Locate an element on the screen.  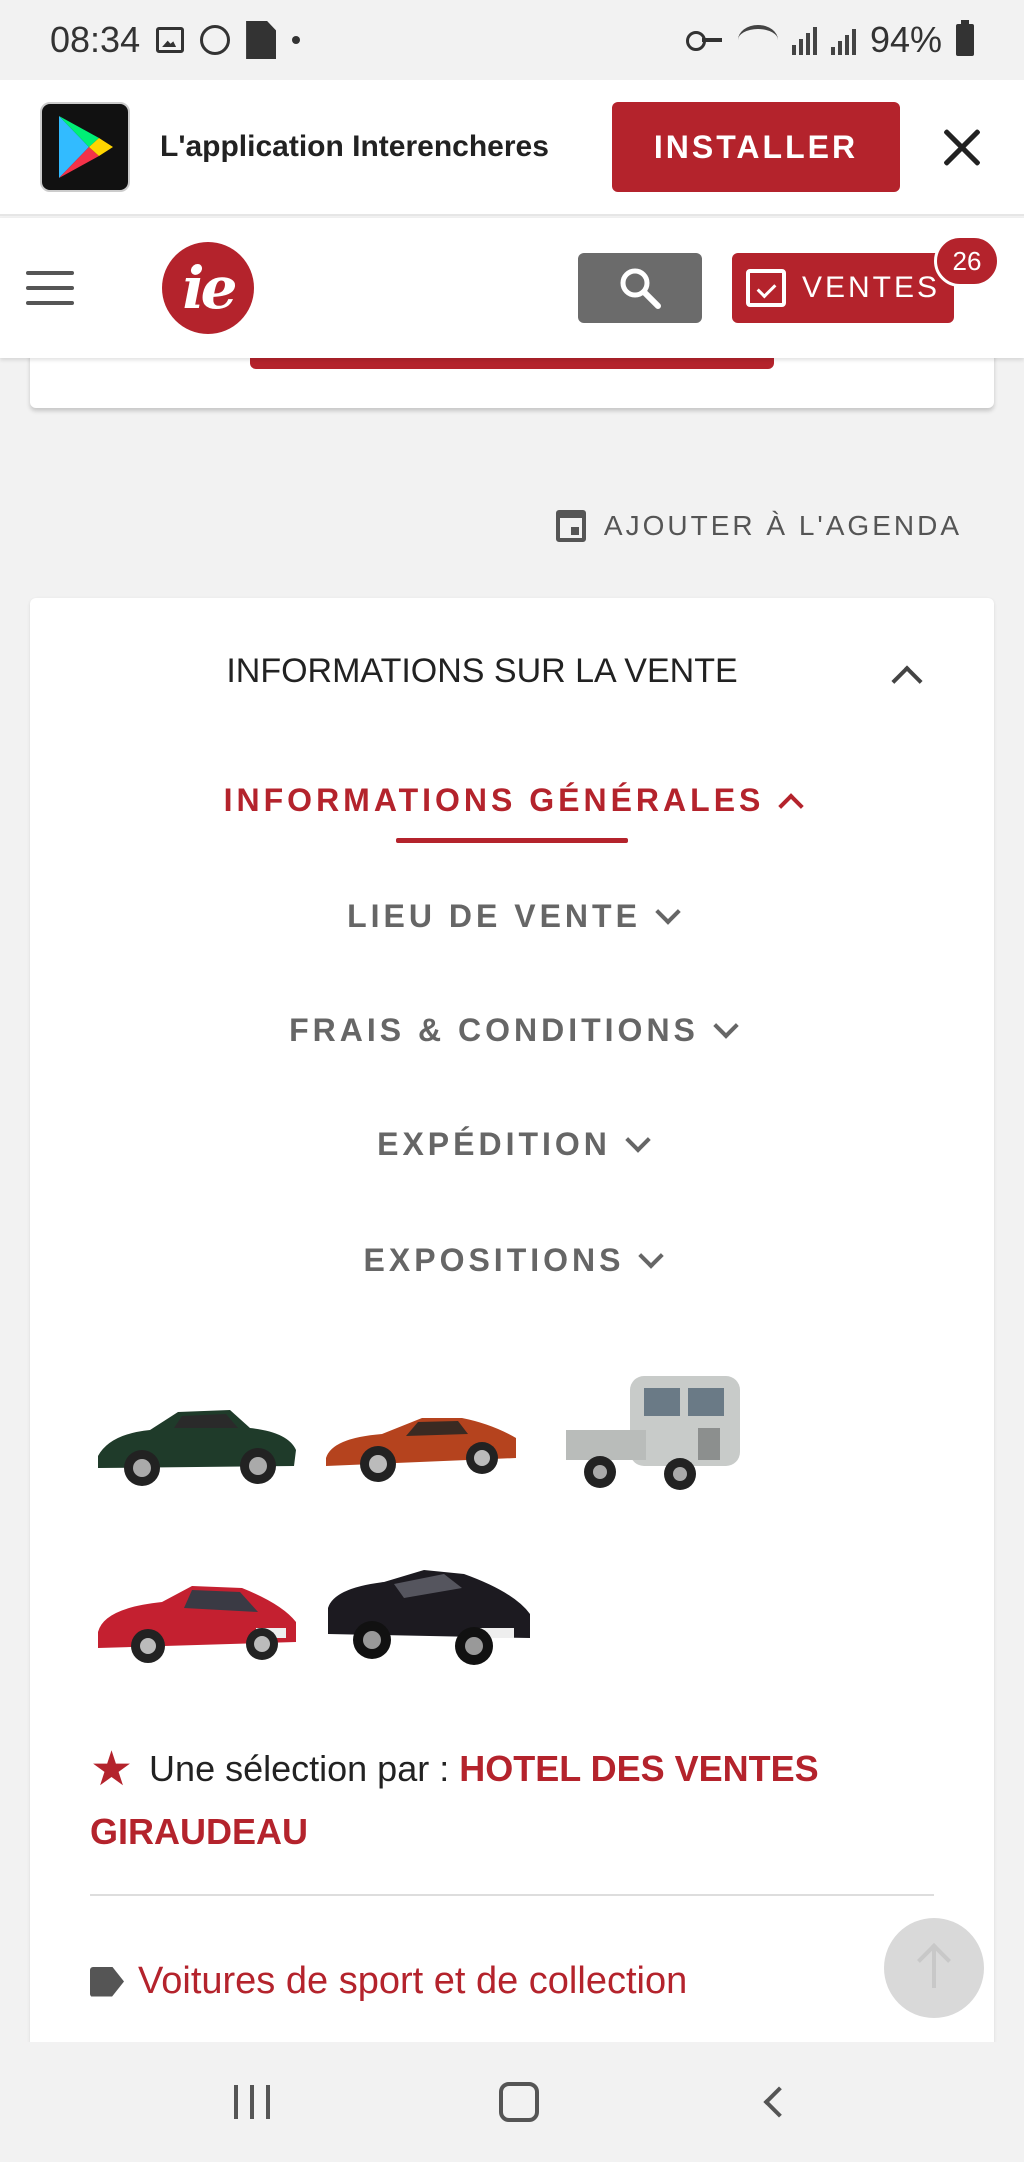
file-notification-icon is located at coordinates (261, 40).